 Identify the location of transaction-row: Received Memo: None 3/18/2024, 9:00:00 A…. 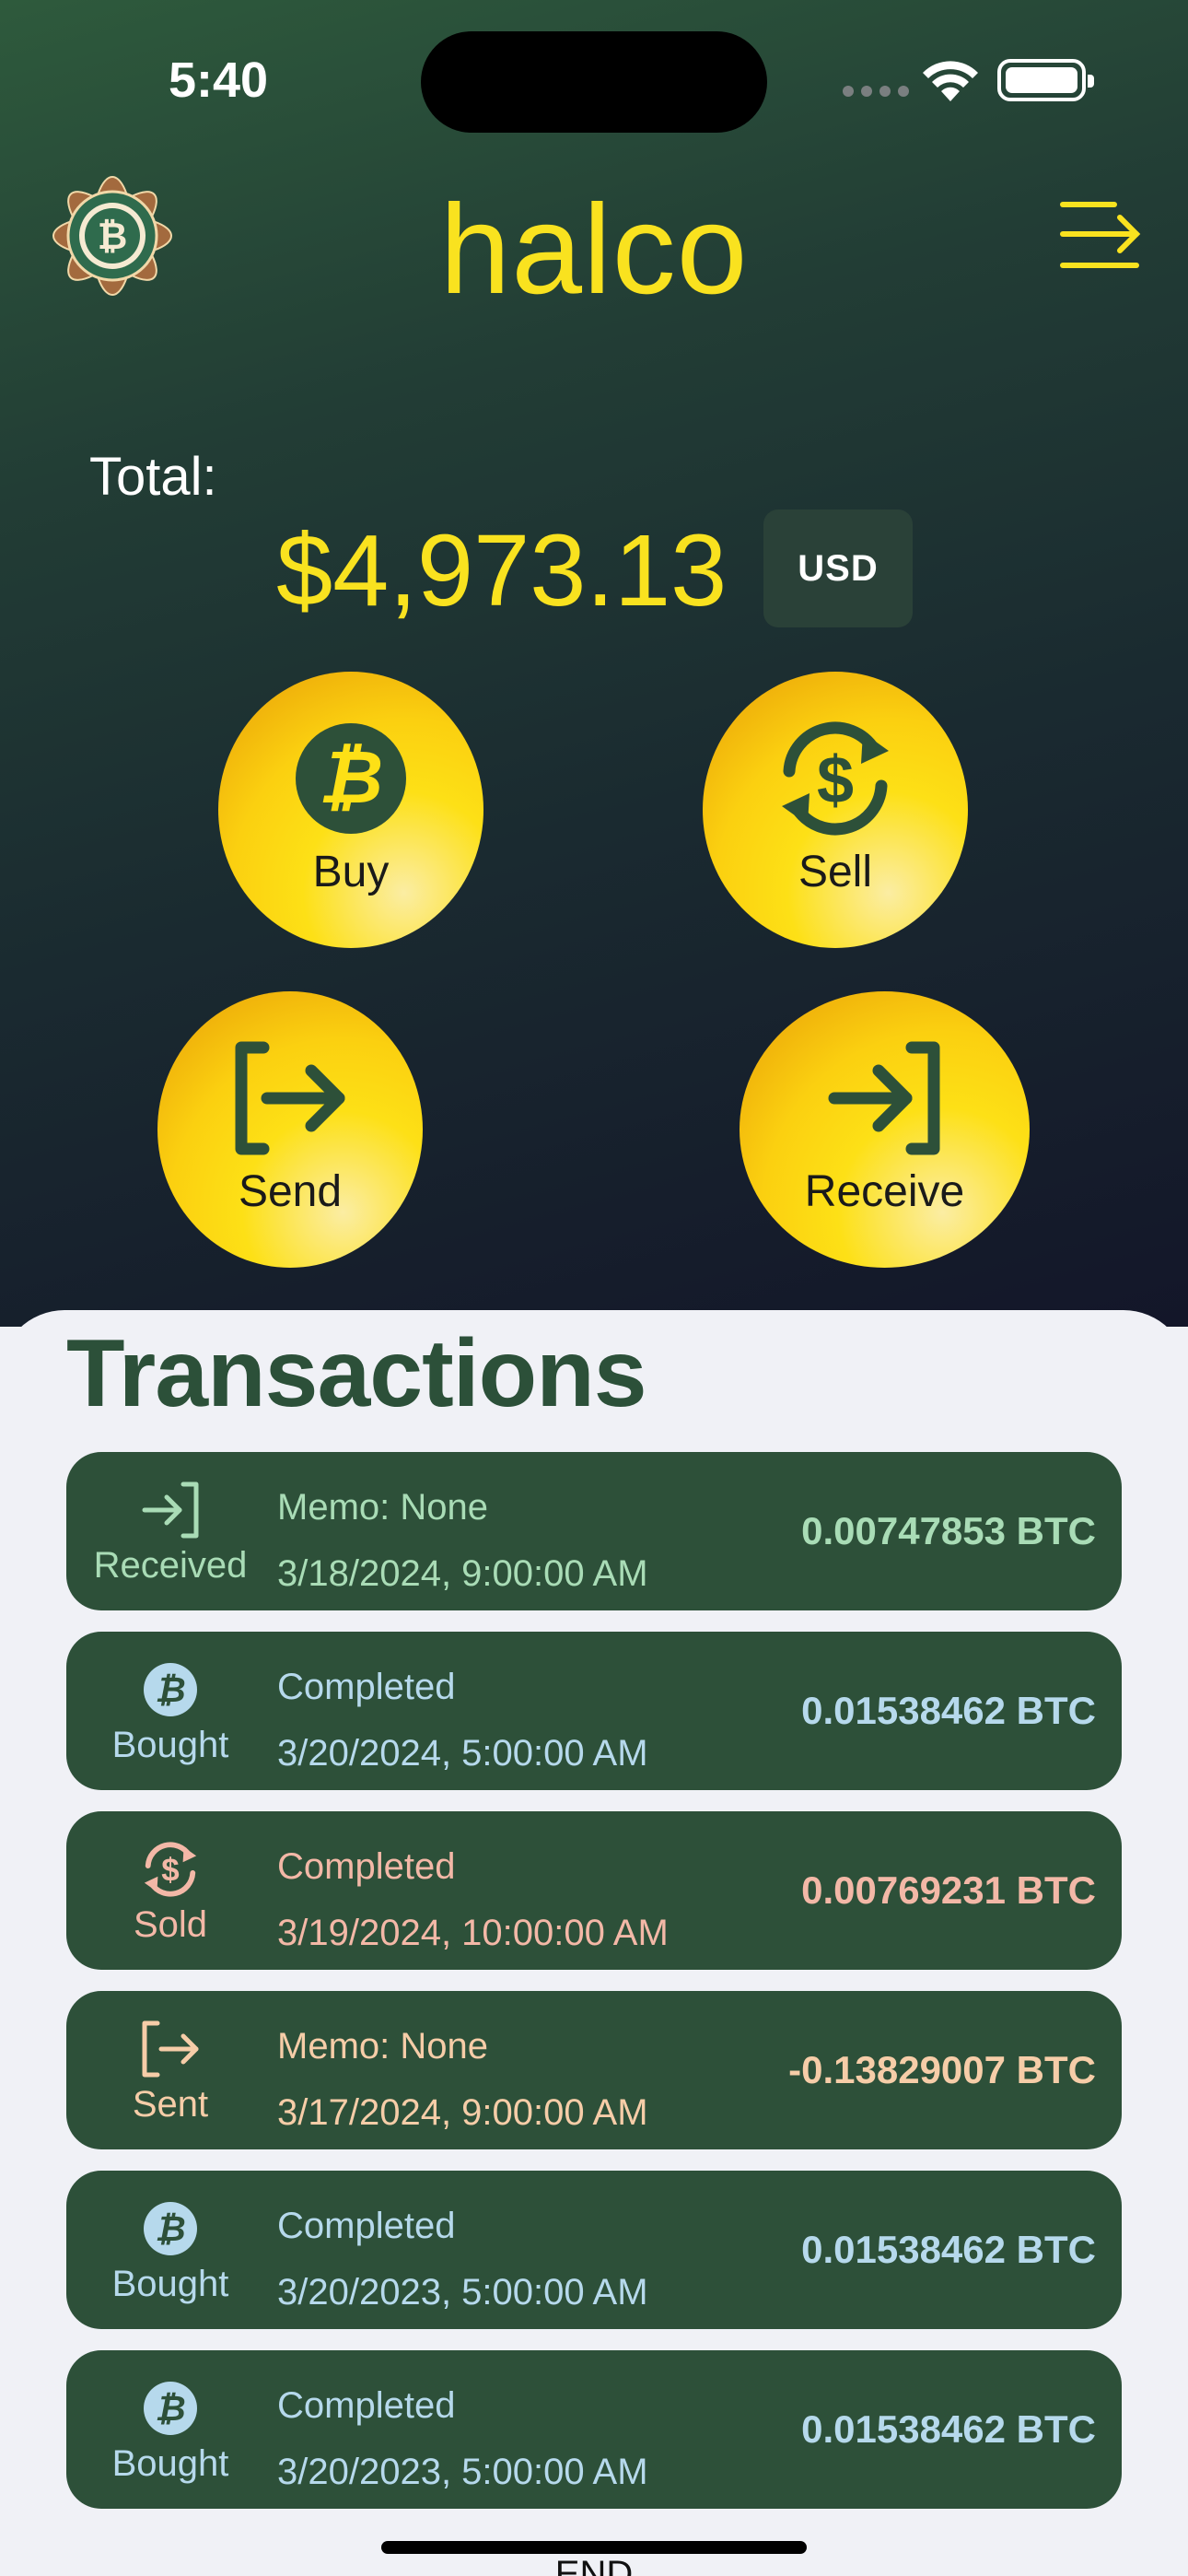
(594, 1531).